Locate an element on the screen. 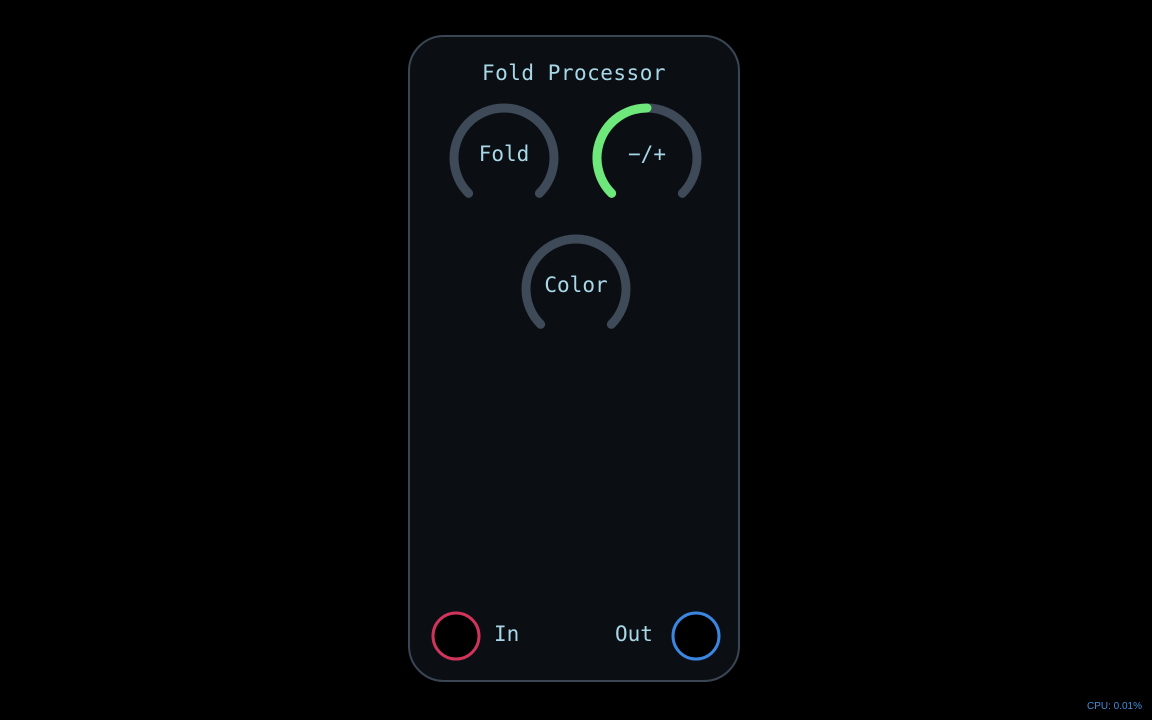 The height and width of the screenshot is (720, 1152). fold-knob: Fold is located at coordinates (504, 158).